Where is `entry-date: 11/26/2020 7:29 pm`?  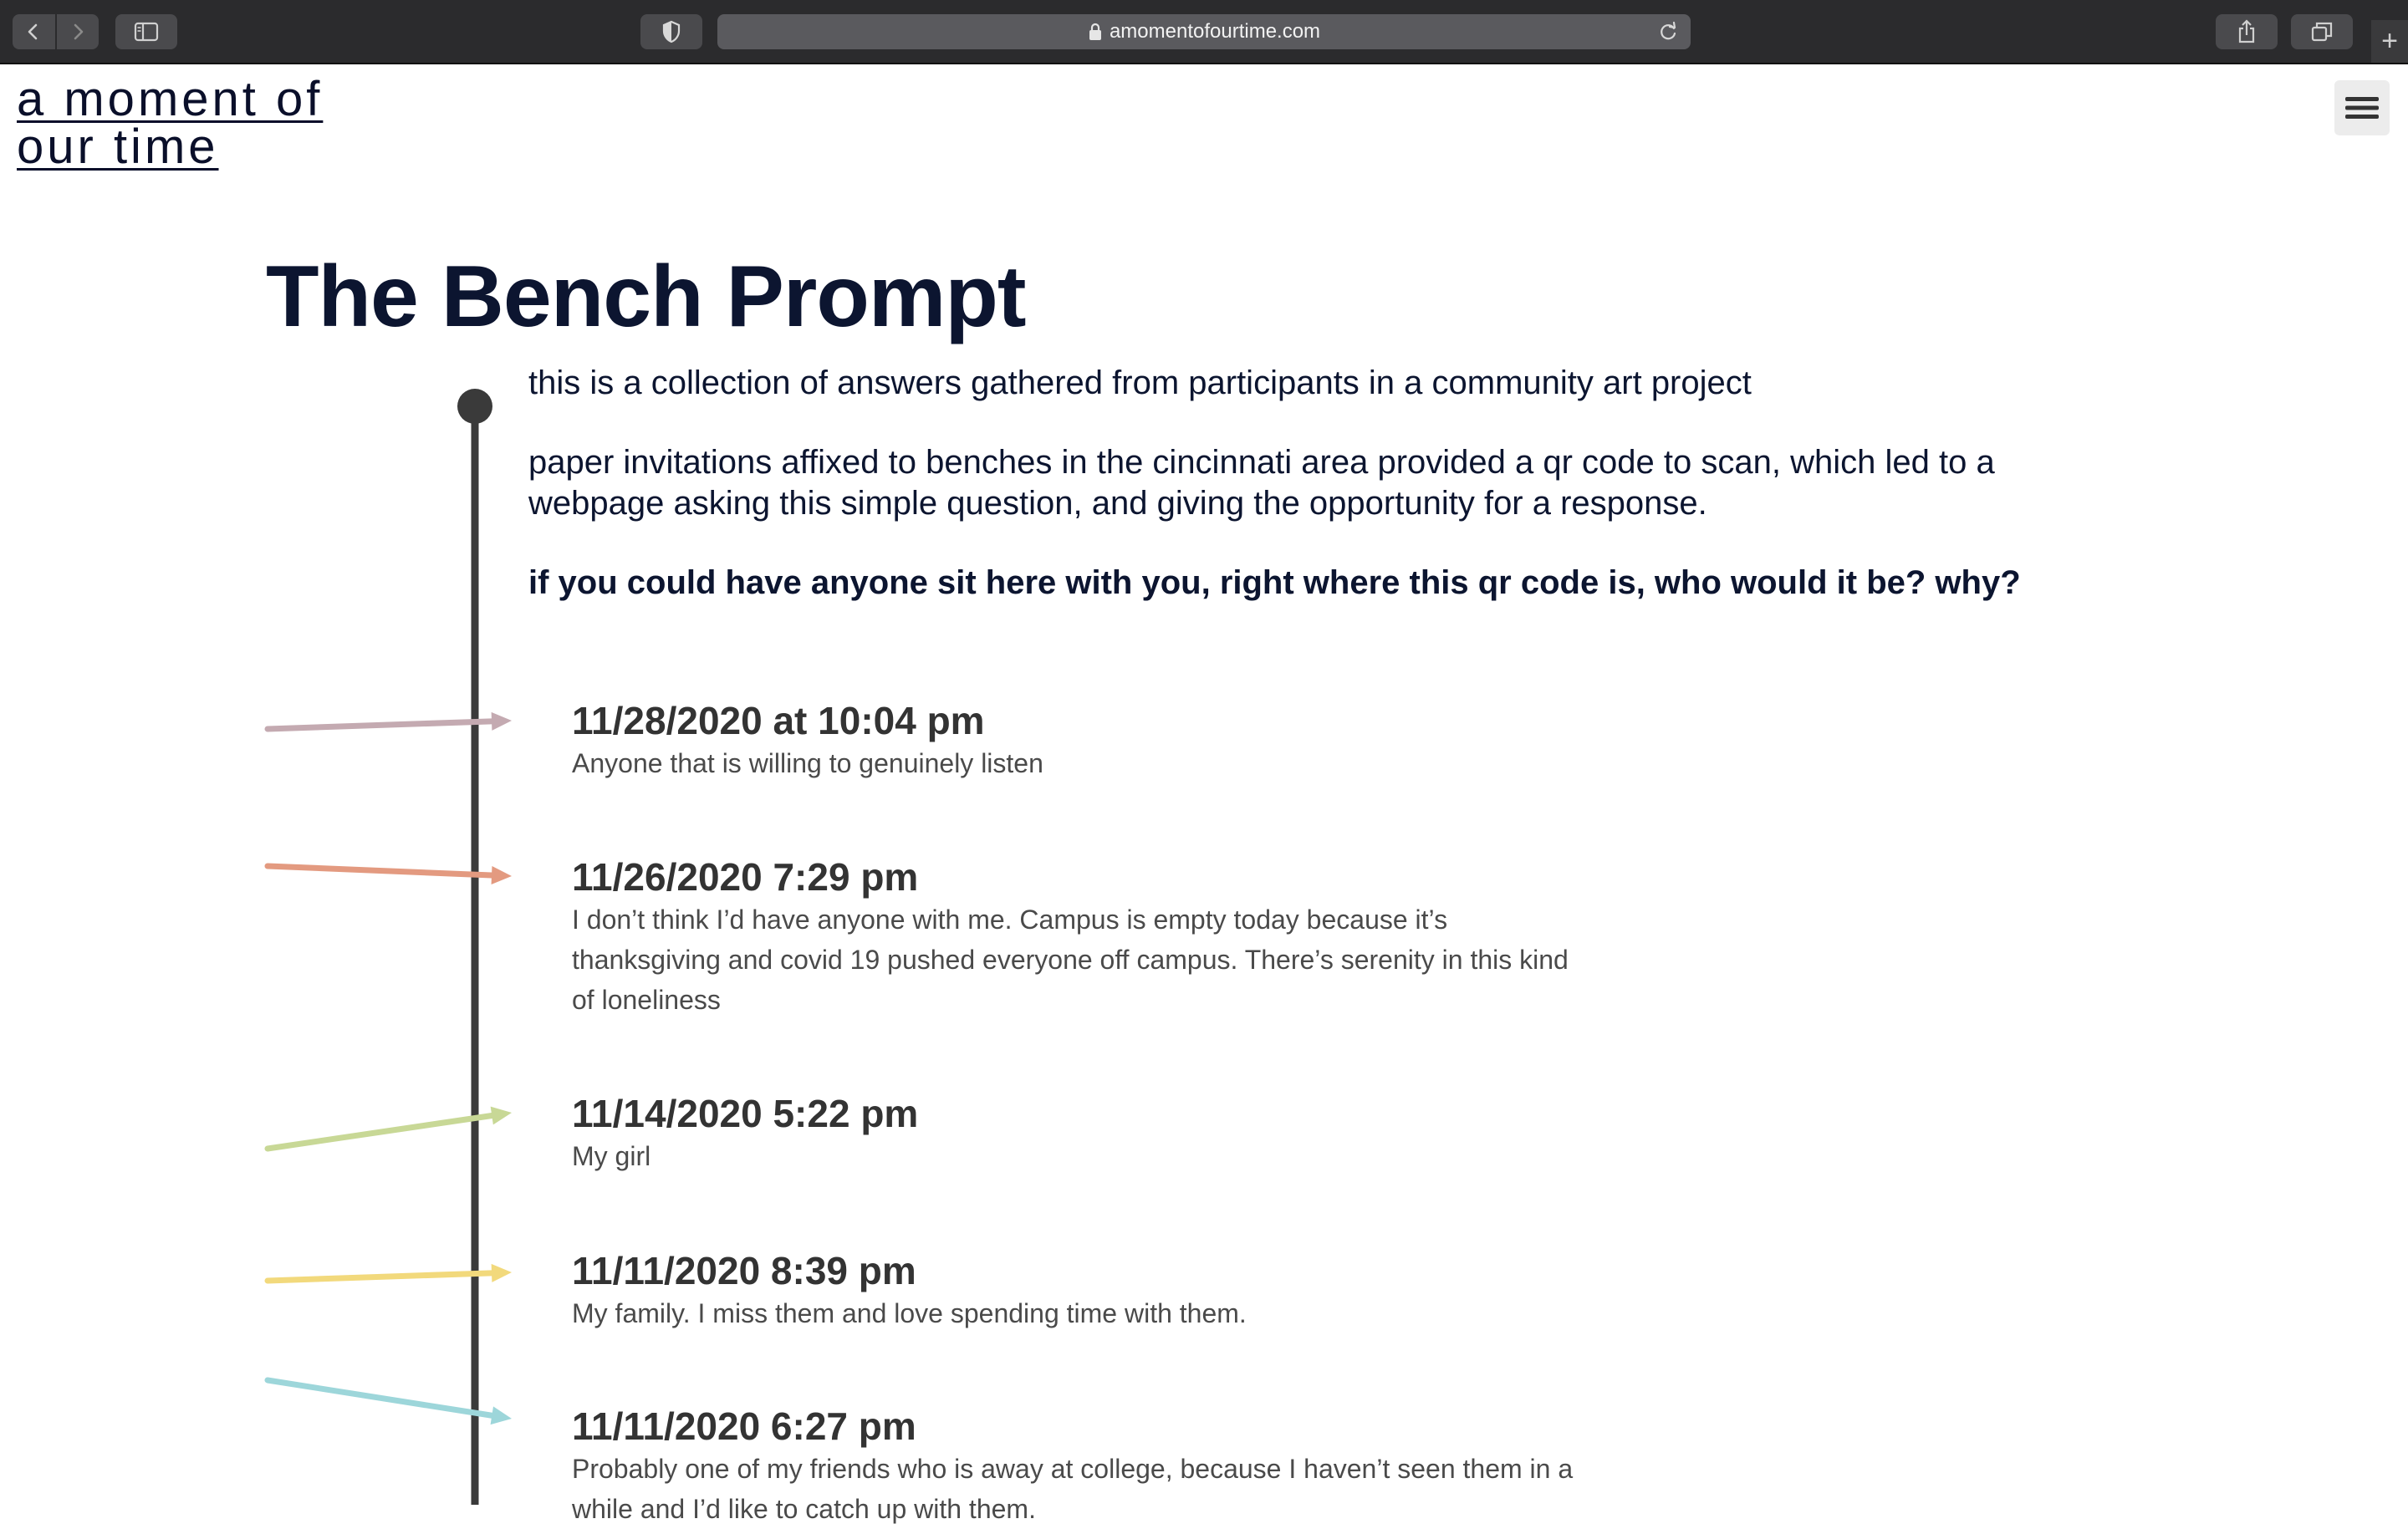 entry-date: 11/26/2020 7:29 pm is located at coordinates (746, 877).